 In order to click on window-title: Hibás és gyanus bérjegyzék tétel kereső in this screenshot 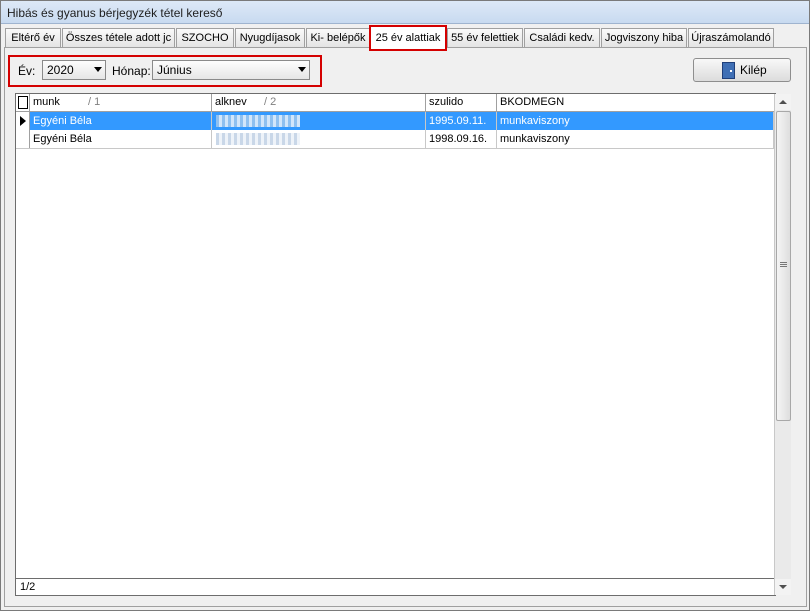, I will do `click(115, 13)`.